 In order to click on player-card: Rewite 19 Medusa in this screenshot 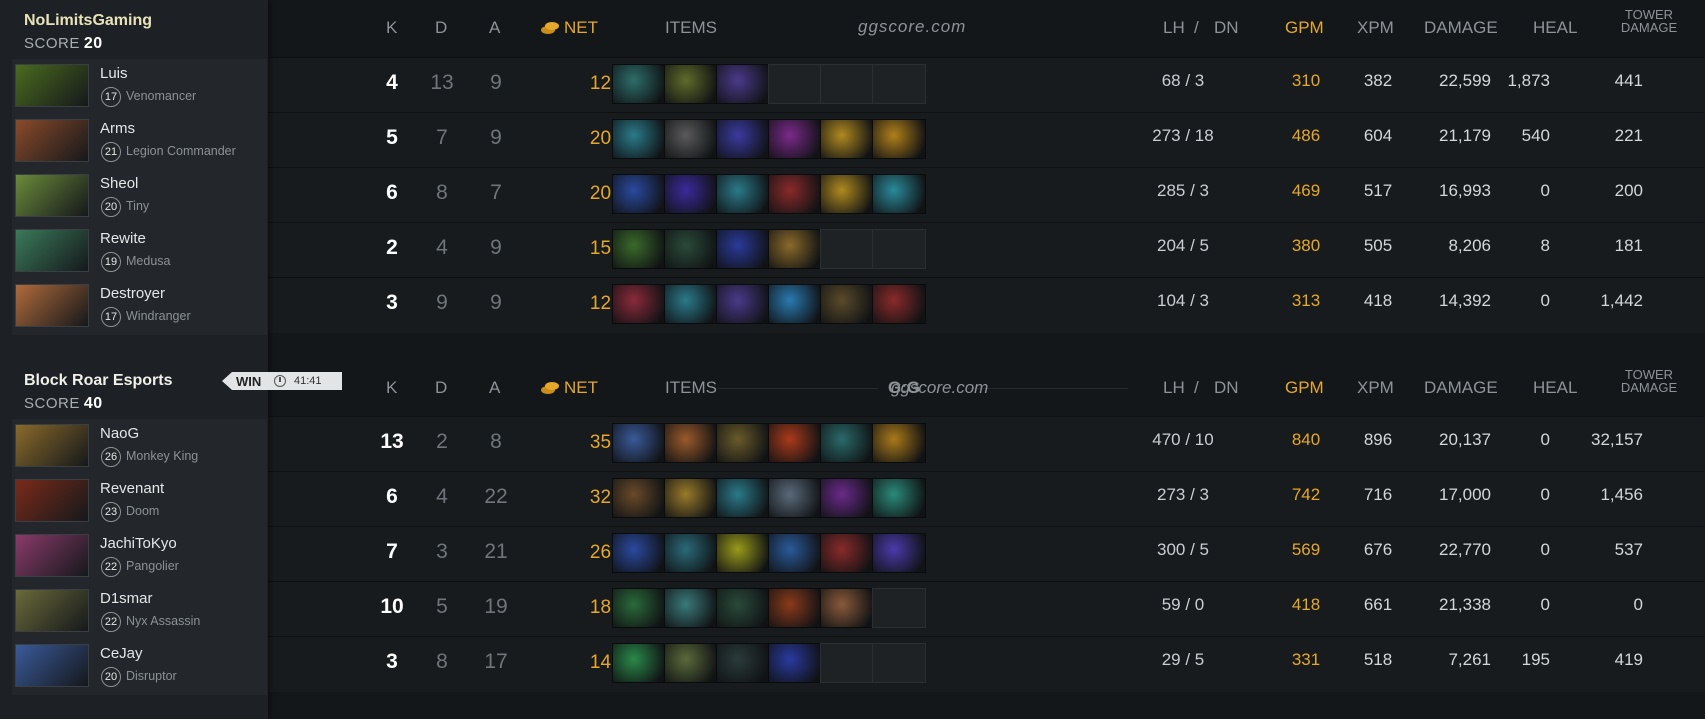, I will do `click(139, 252)`.